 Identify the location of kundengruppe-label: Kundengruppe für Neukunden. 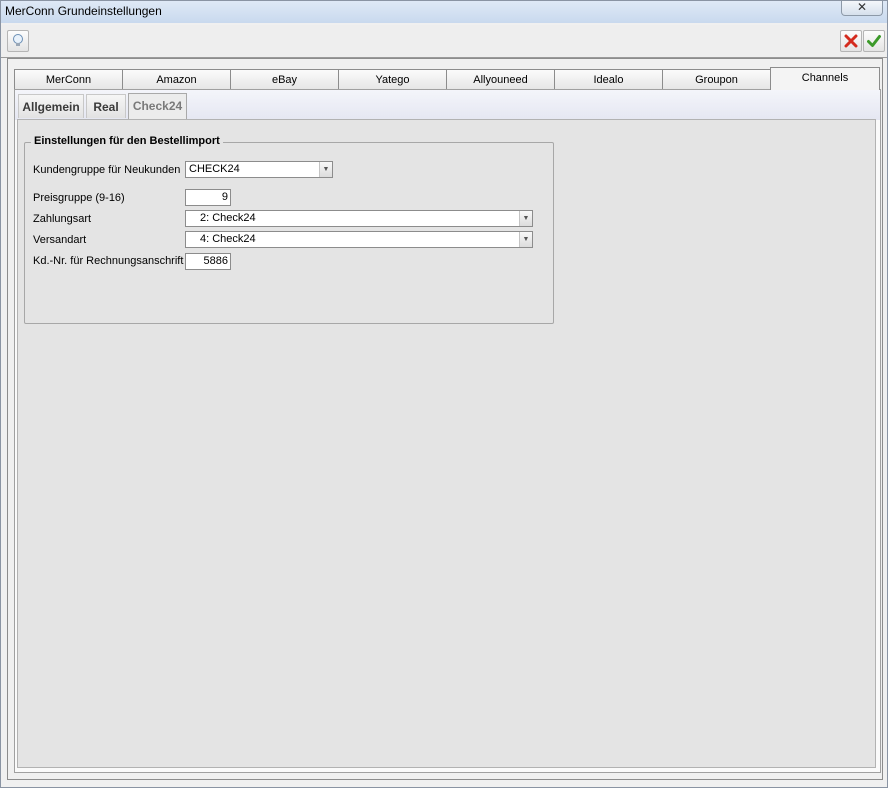
(107, 170).